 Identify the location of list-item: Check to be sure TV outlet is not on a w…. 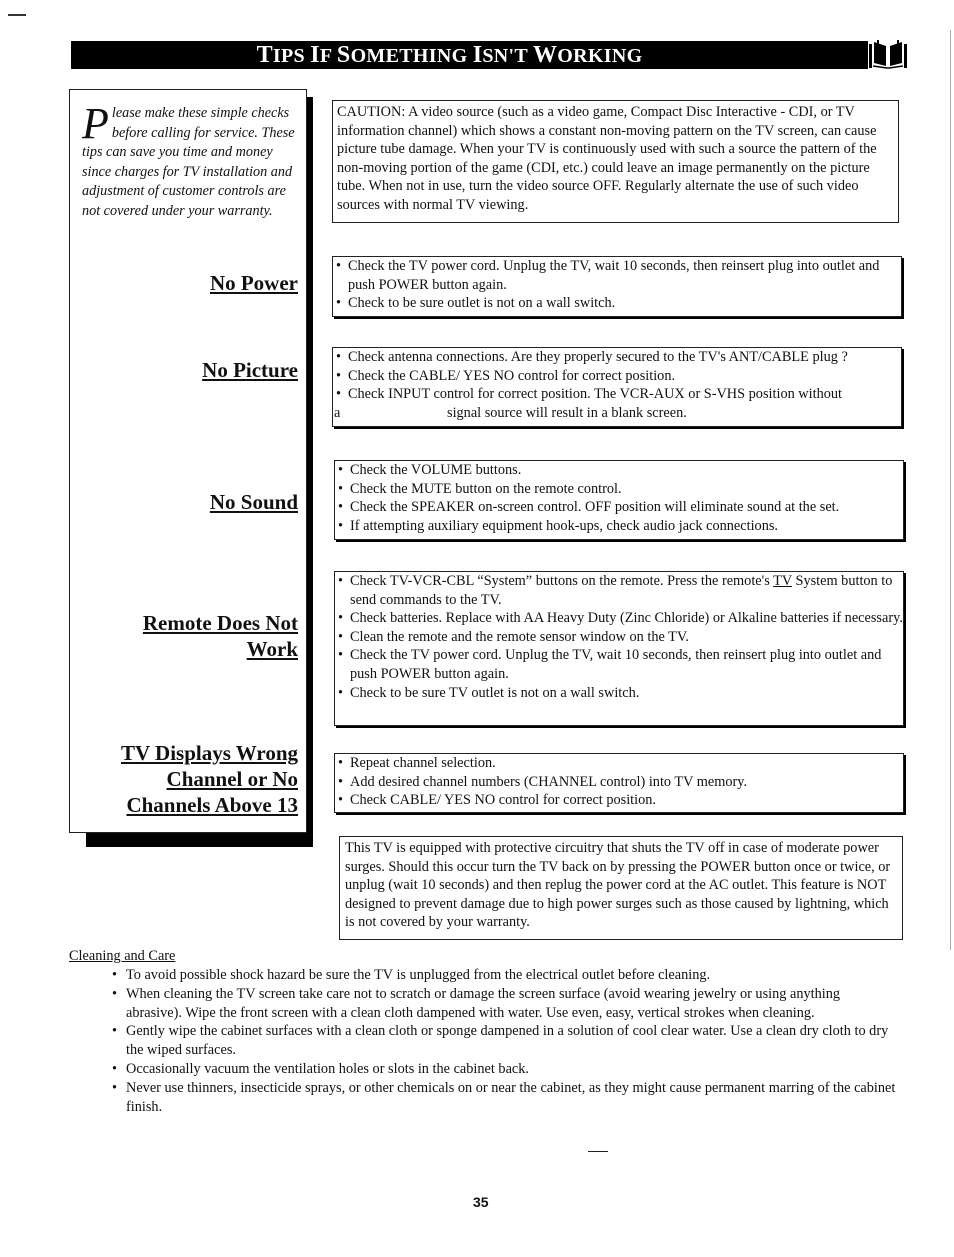
(619, 693).